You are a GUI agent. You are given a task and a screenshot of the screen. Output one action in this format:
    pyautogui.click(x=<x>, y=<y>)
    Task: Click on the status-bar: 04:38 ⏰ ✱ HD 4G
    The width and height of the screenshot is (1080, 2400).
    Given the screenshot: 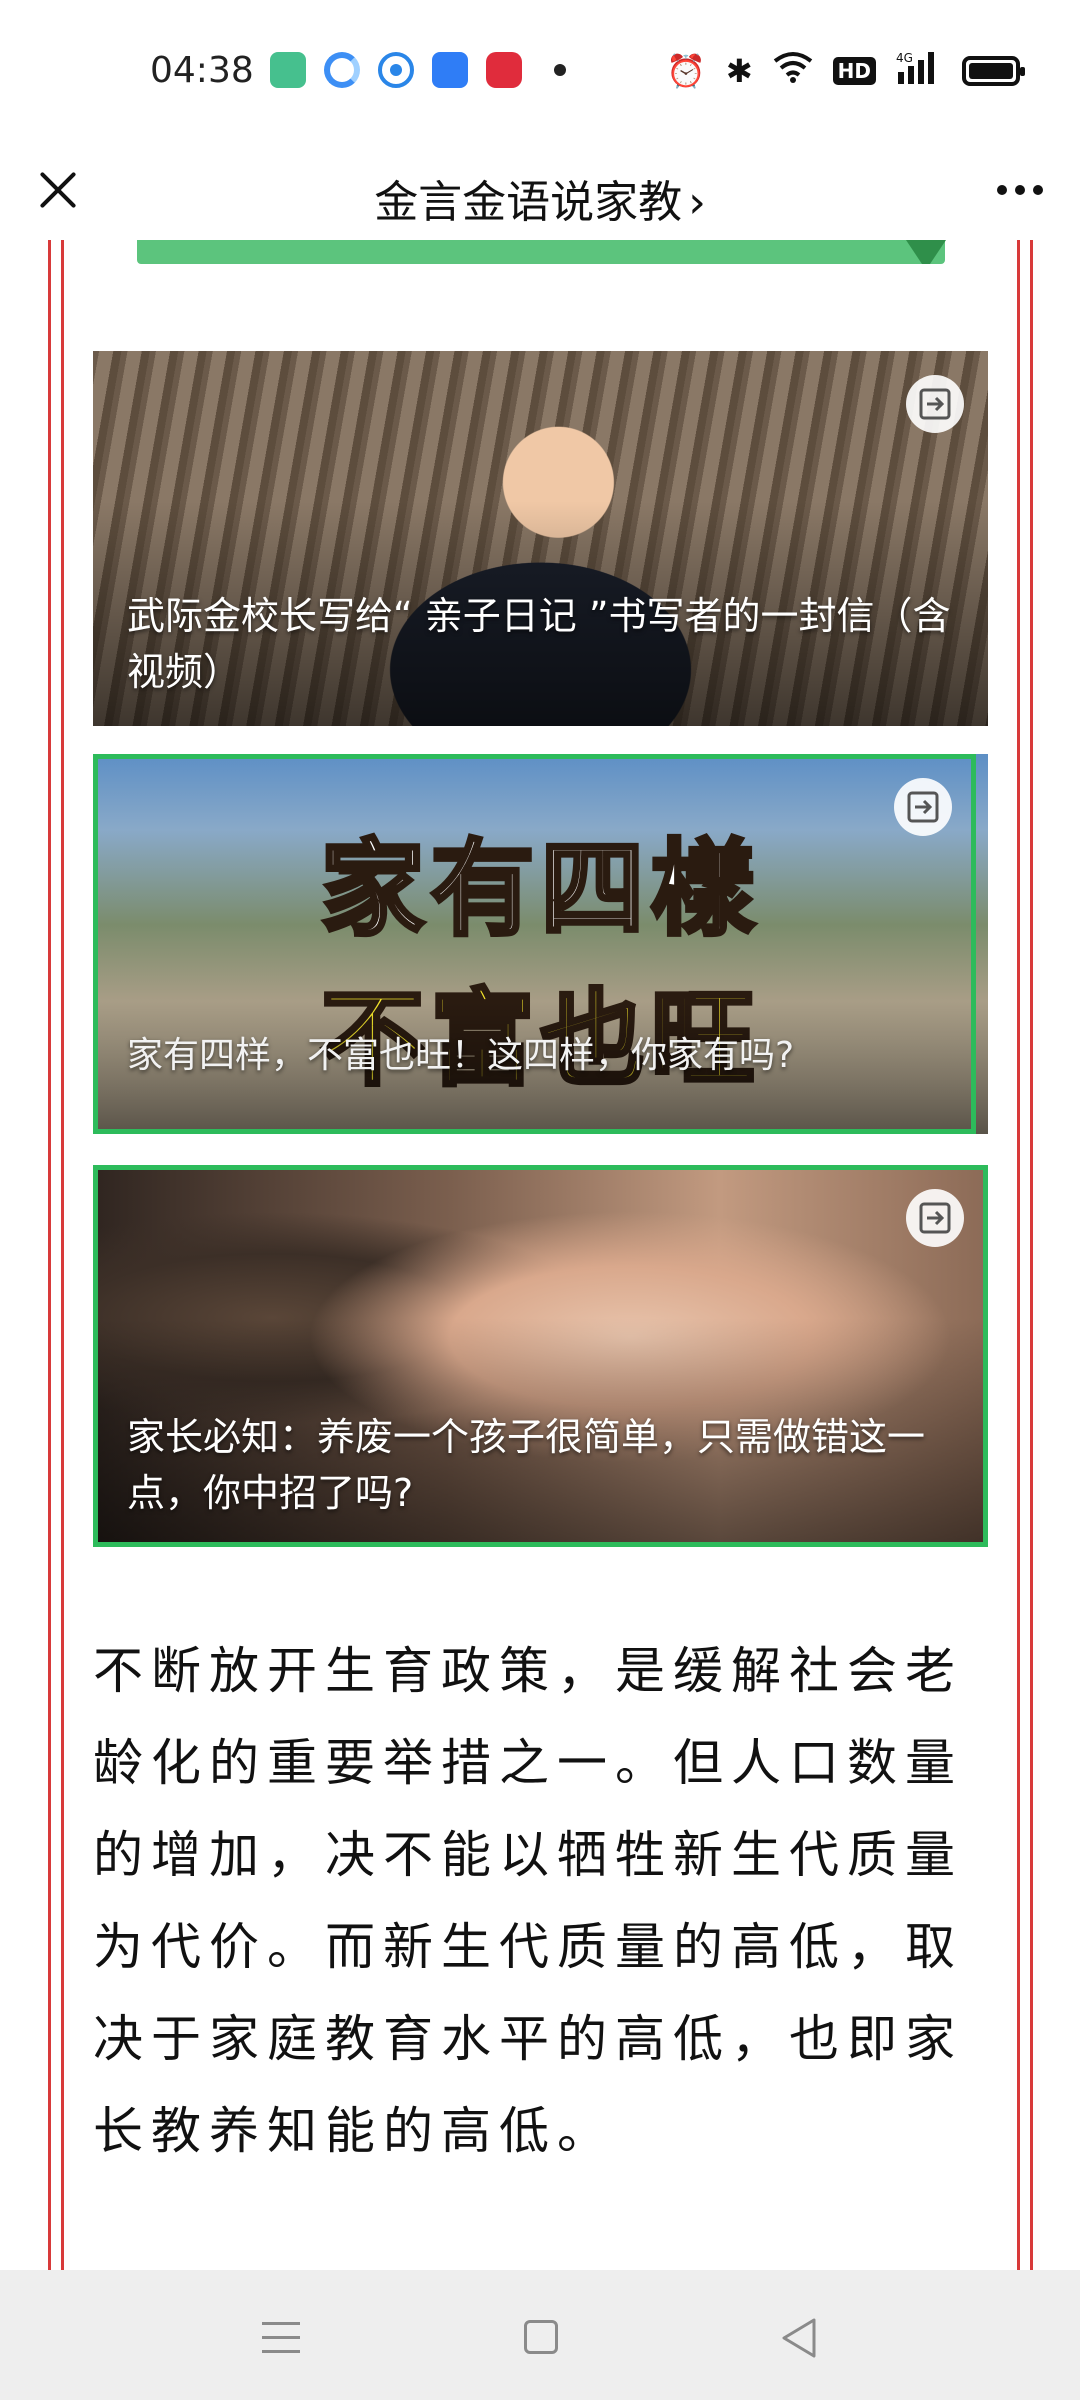 What is the action you would take?
    pyautogui.click(x=540, y=70)
    